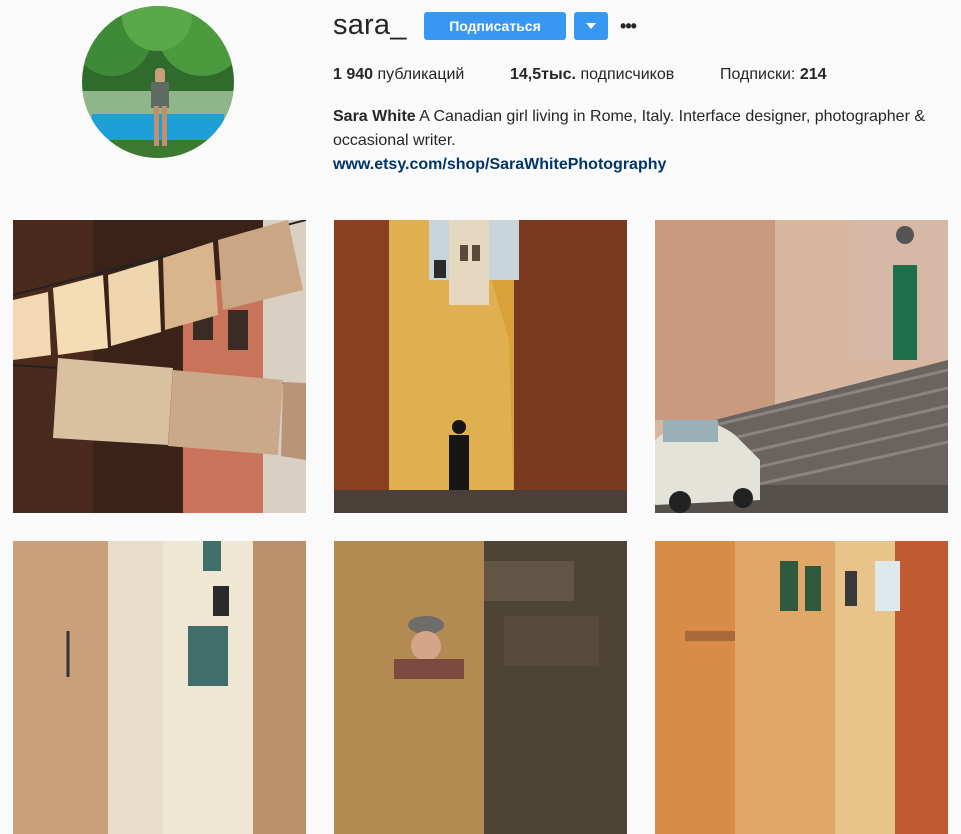  I want to click on yellow-alley-bell-tower-photo, so click(480, 366).